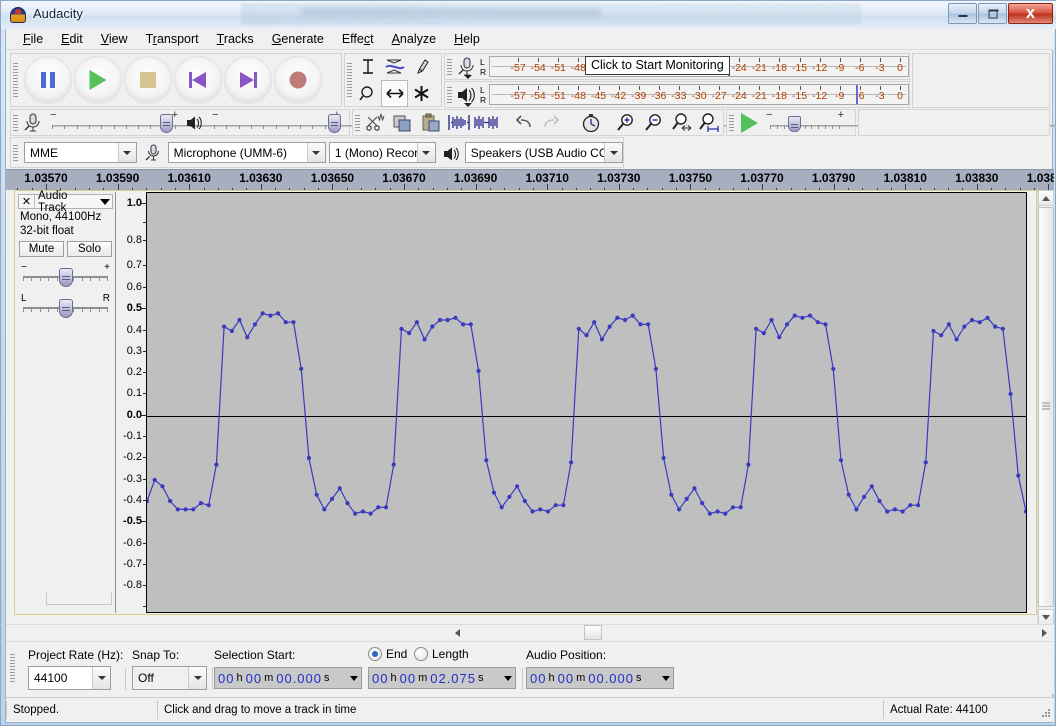 The height and width of the screenshot is (726, 1056). Describe the element at coordinates (524, 122) in the screenshot. I see `undo-button` at that location.